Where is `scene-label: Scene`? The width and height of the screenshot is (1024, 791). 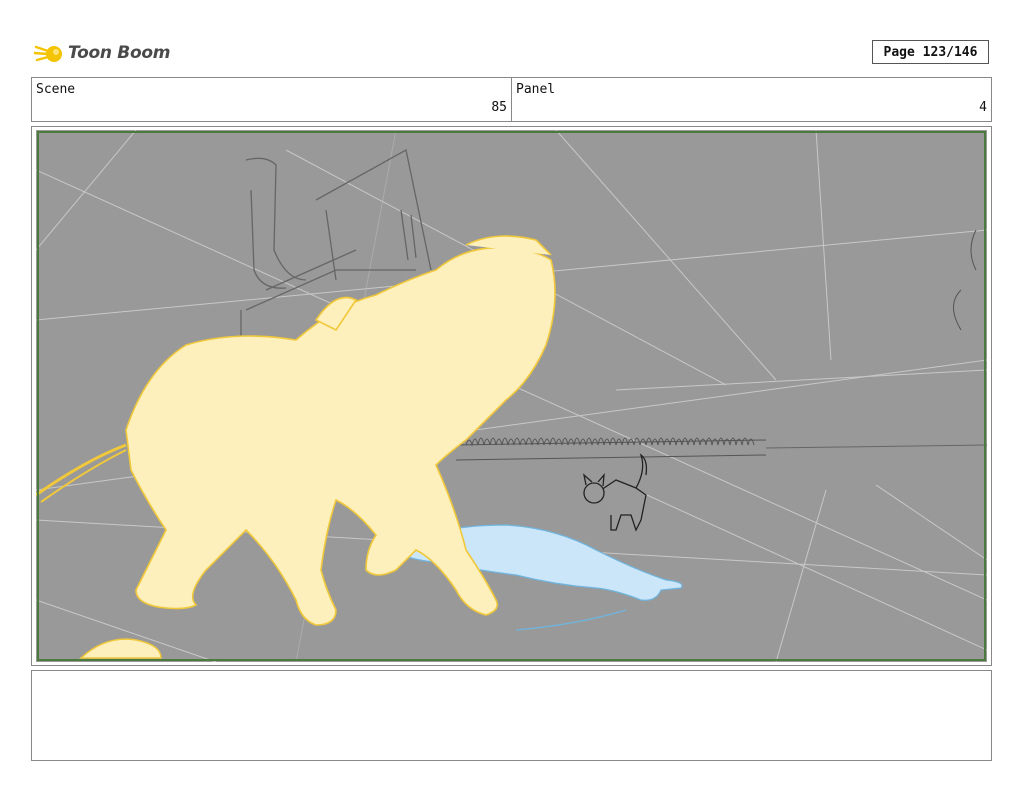 scene-label: Scene is located at coordinates (56, 89).